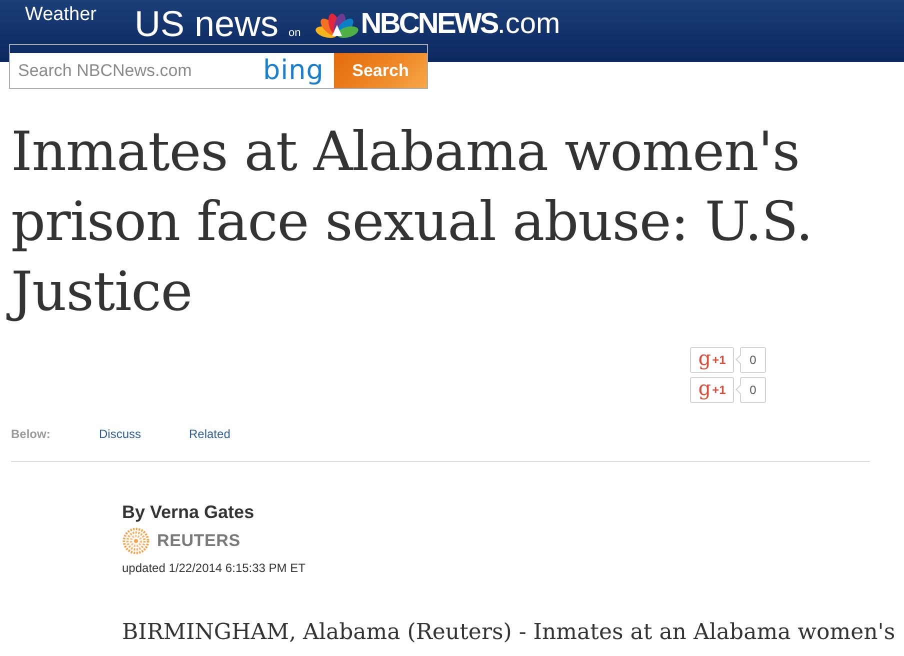 The image size is (904, 656). What do you see at coordinates (460, 24) in the screenshot?
I see `site-logo: NBCNEWS.com` at bounding box center [460, 24].